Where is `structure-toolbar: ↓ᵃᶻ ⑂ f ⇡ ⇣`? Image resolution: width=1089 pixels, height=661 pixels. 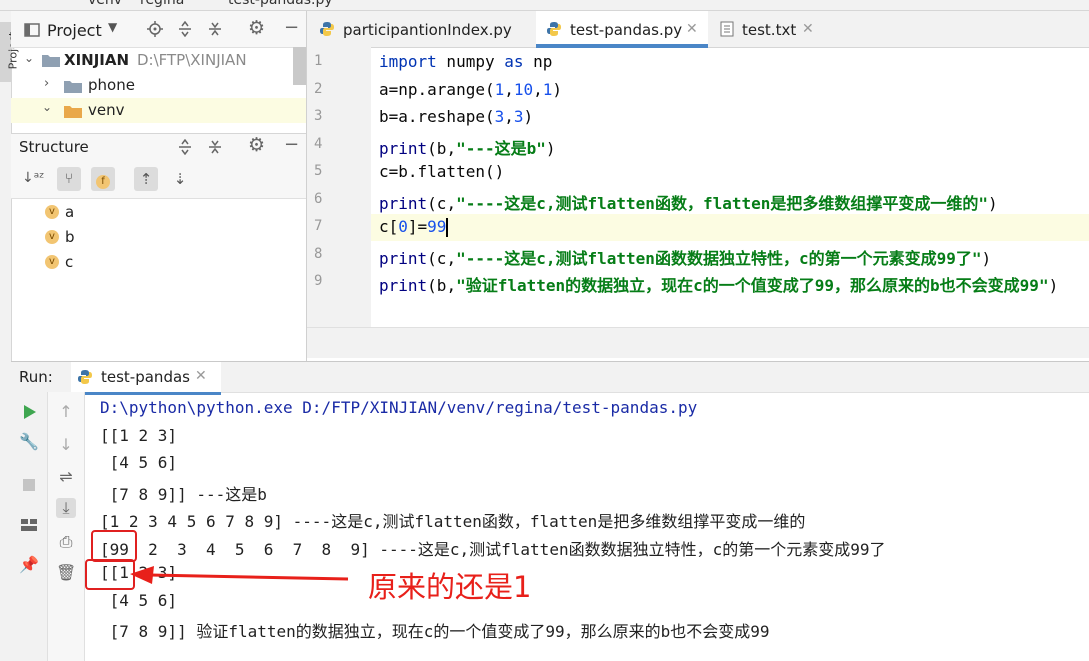 structure-toolbar: ↓ᵃᶻ ⑂ f ⇡ ⇣ is located at coordinates (158, 180).